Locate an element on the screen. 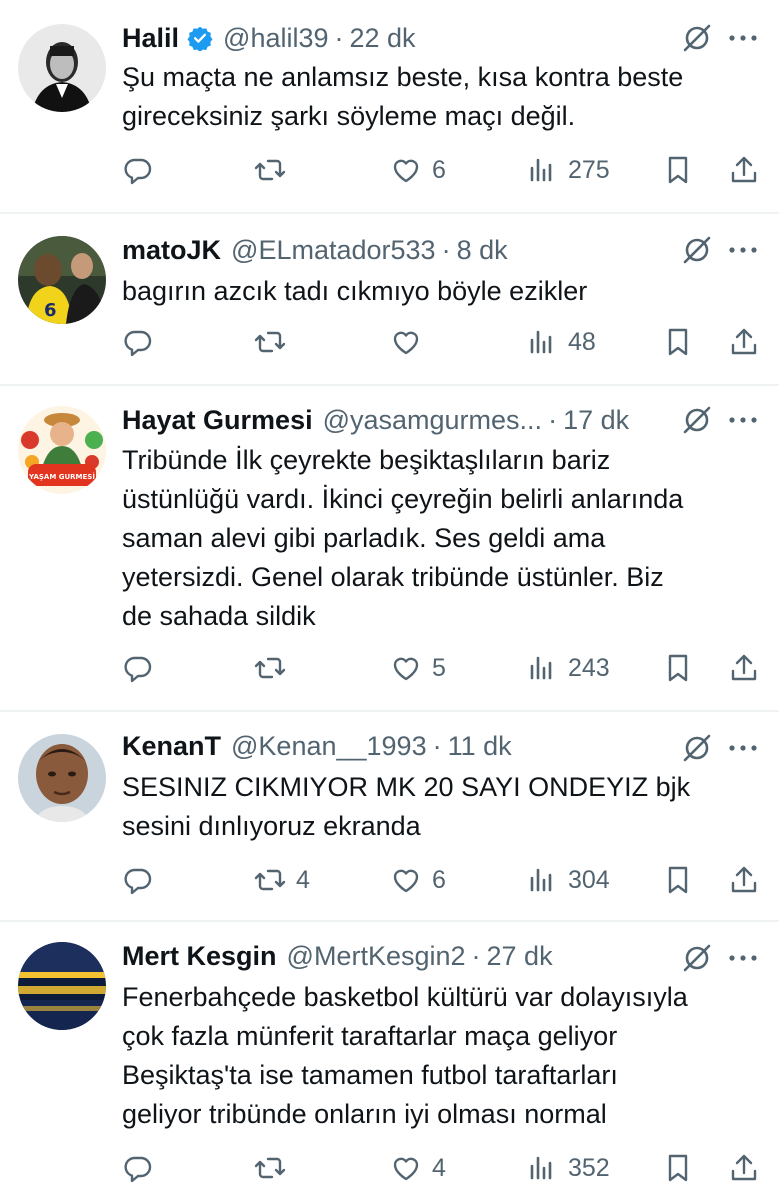 The image size is (779, 1200). views-count: 243 is located at coordinates (589, 667).